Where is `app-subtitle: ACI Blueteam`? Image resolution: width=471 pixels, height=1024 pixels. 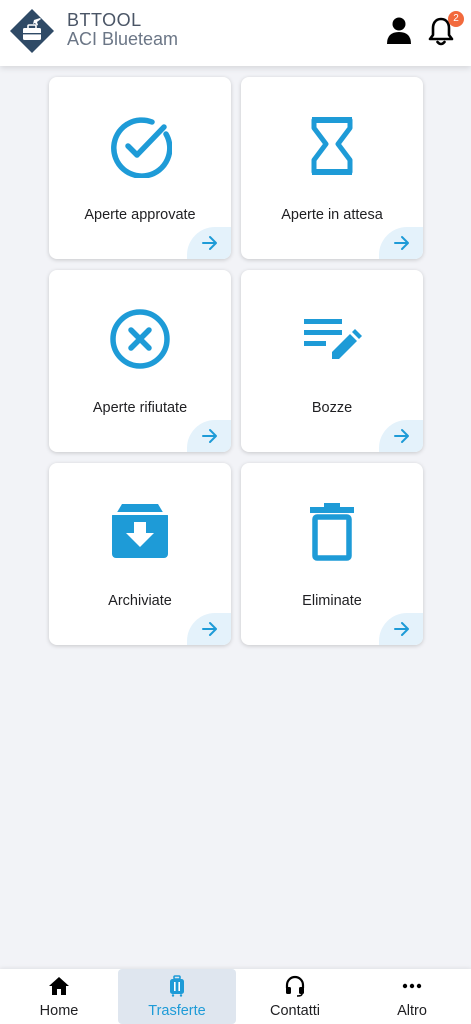 app-subtitle: ACI Blueteam is located at coordinates (123, 39).